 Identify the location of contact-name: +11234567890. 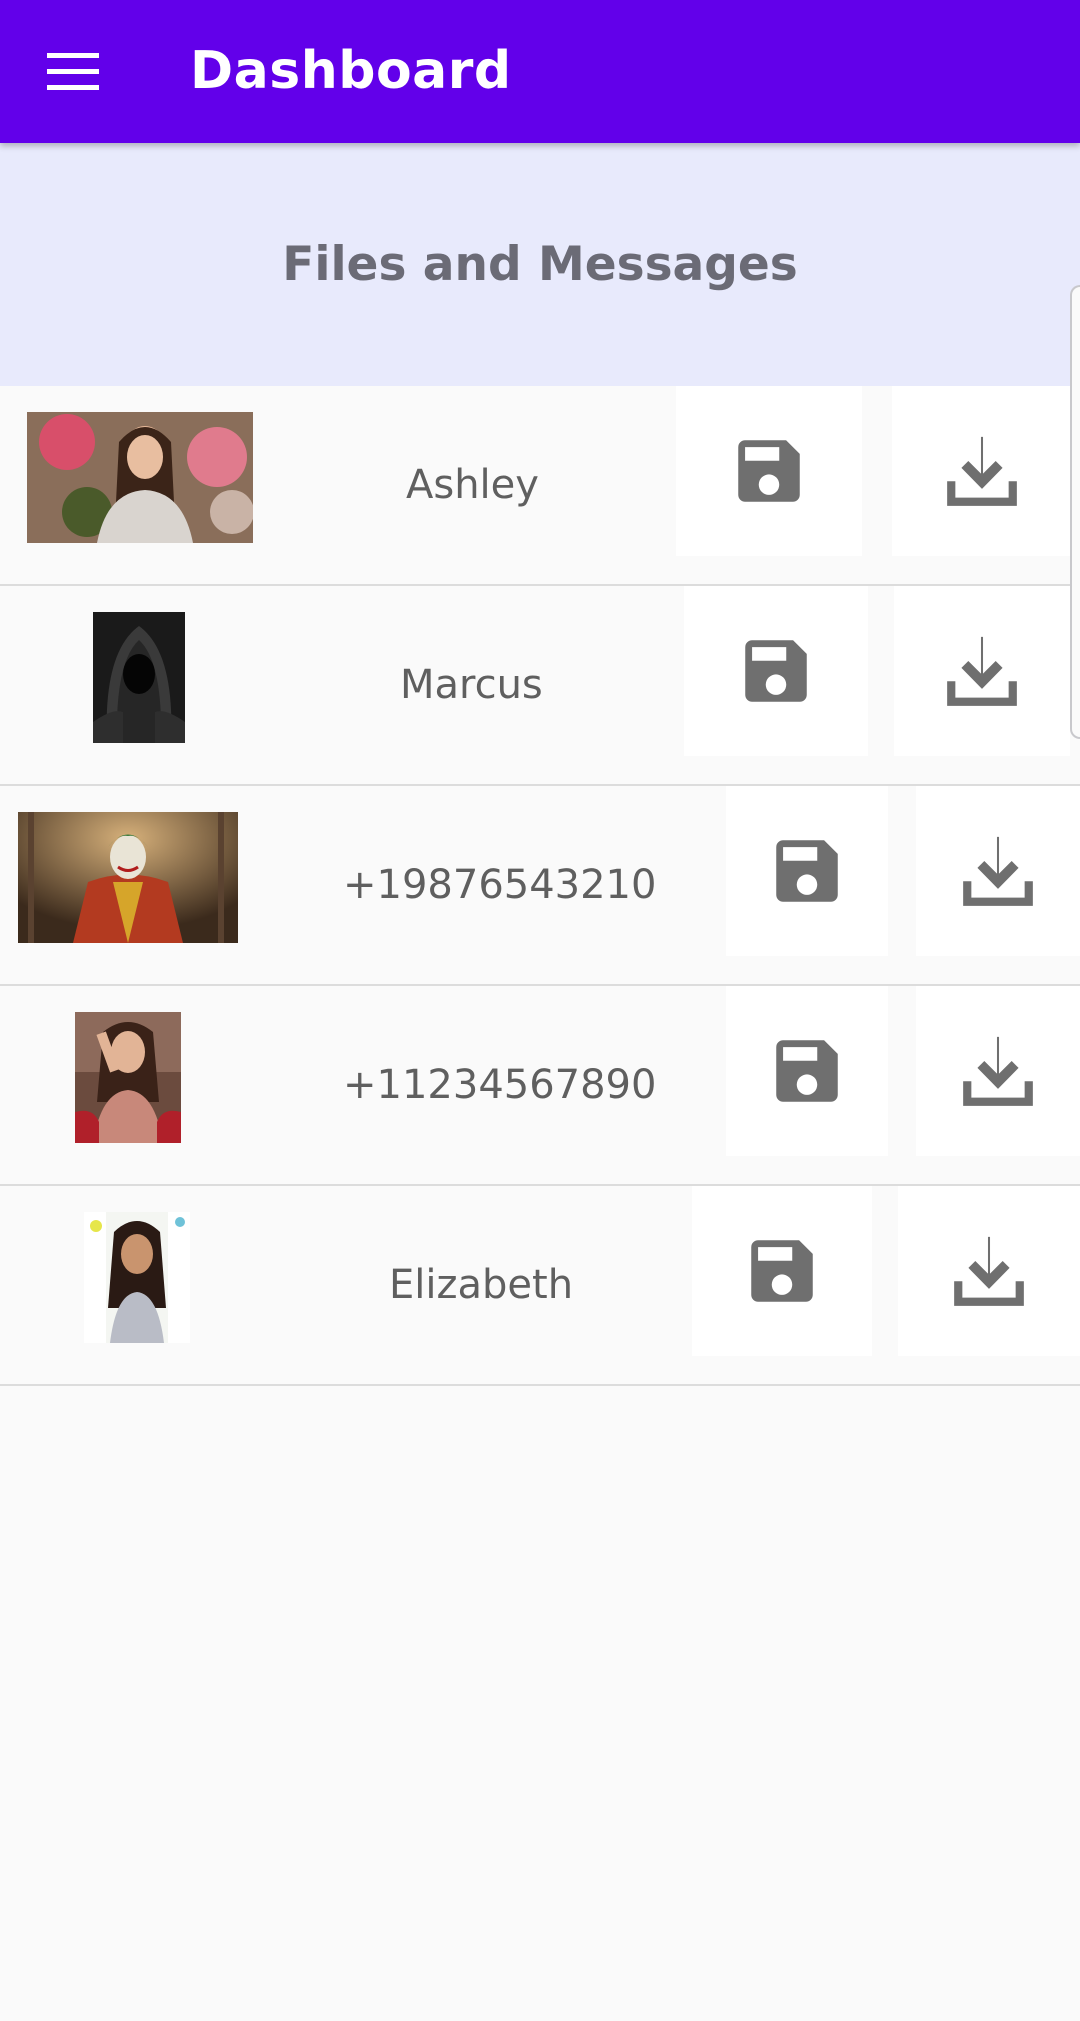
(500, 1085).